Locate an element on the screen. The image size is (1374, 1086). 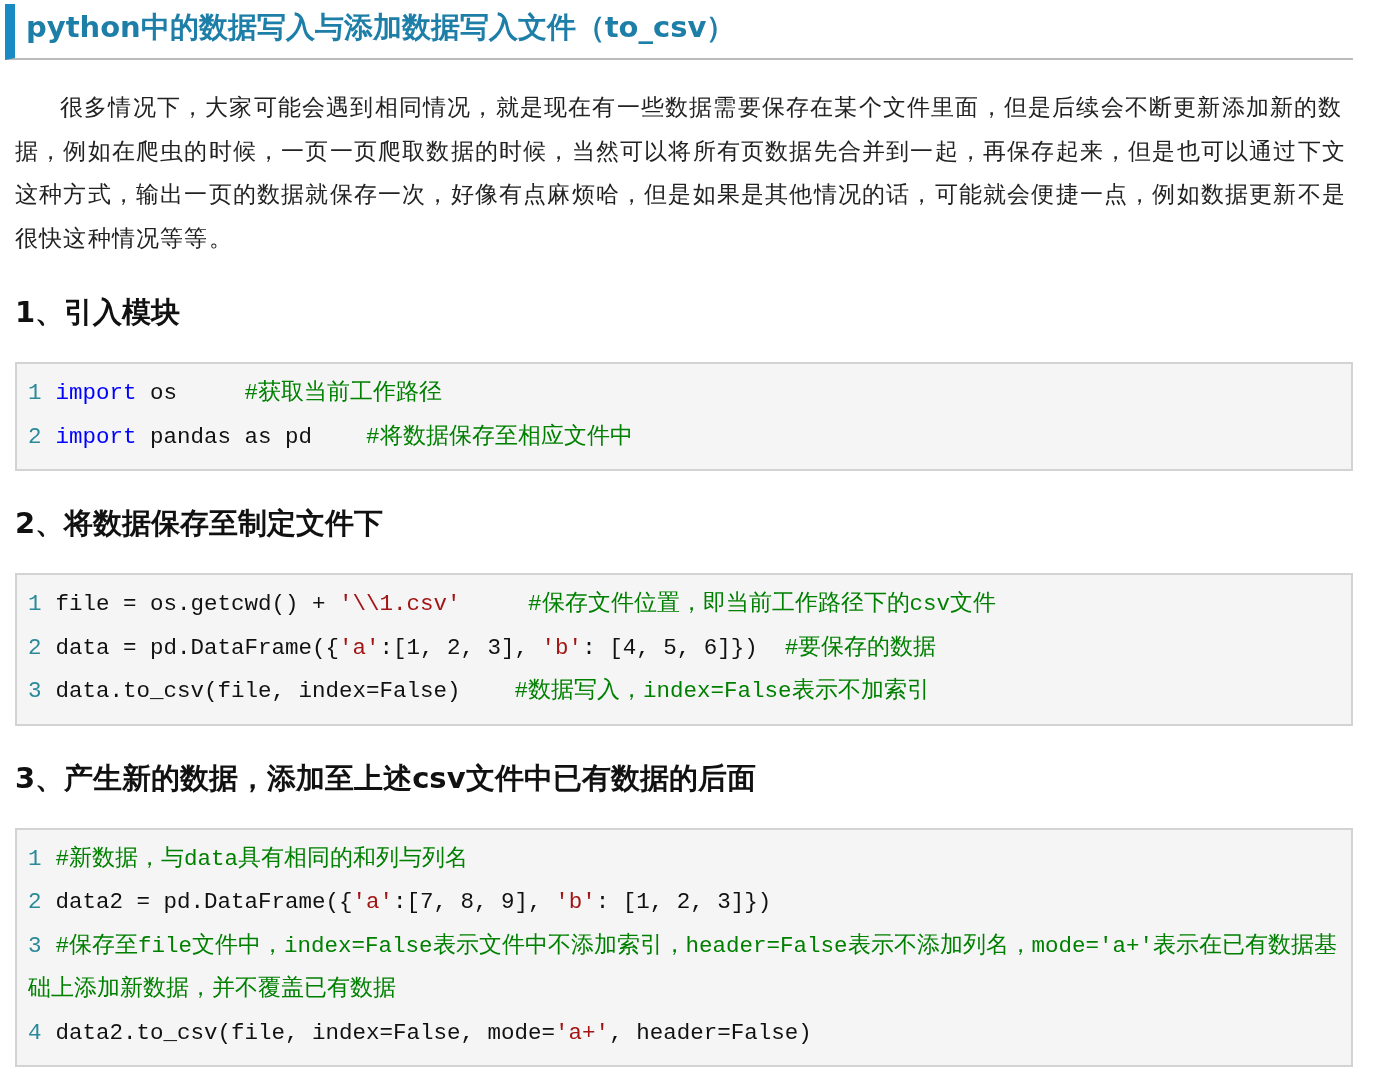
code-line: 2 data2 = pd.DataFrame({'a':[7, 8, 9], 'b': [1, 2, 3]}) is located at coordinates (400, 902).